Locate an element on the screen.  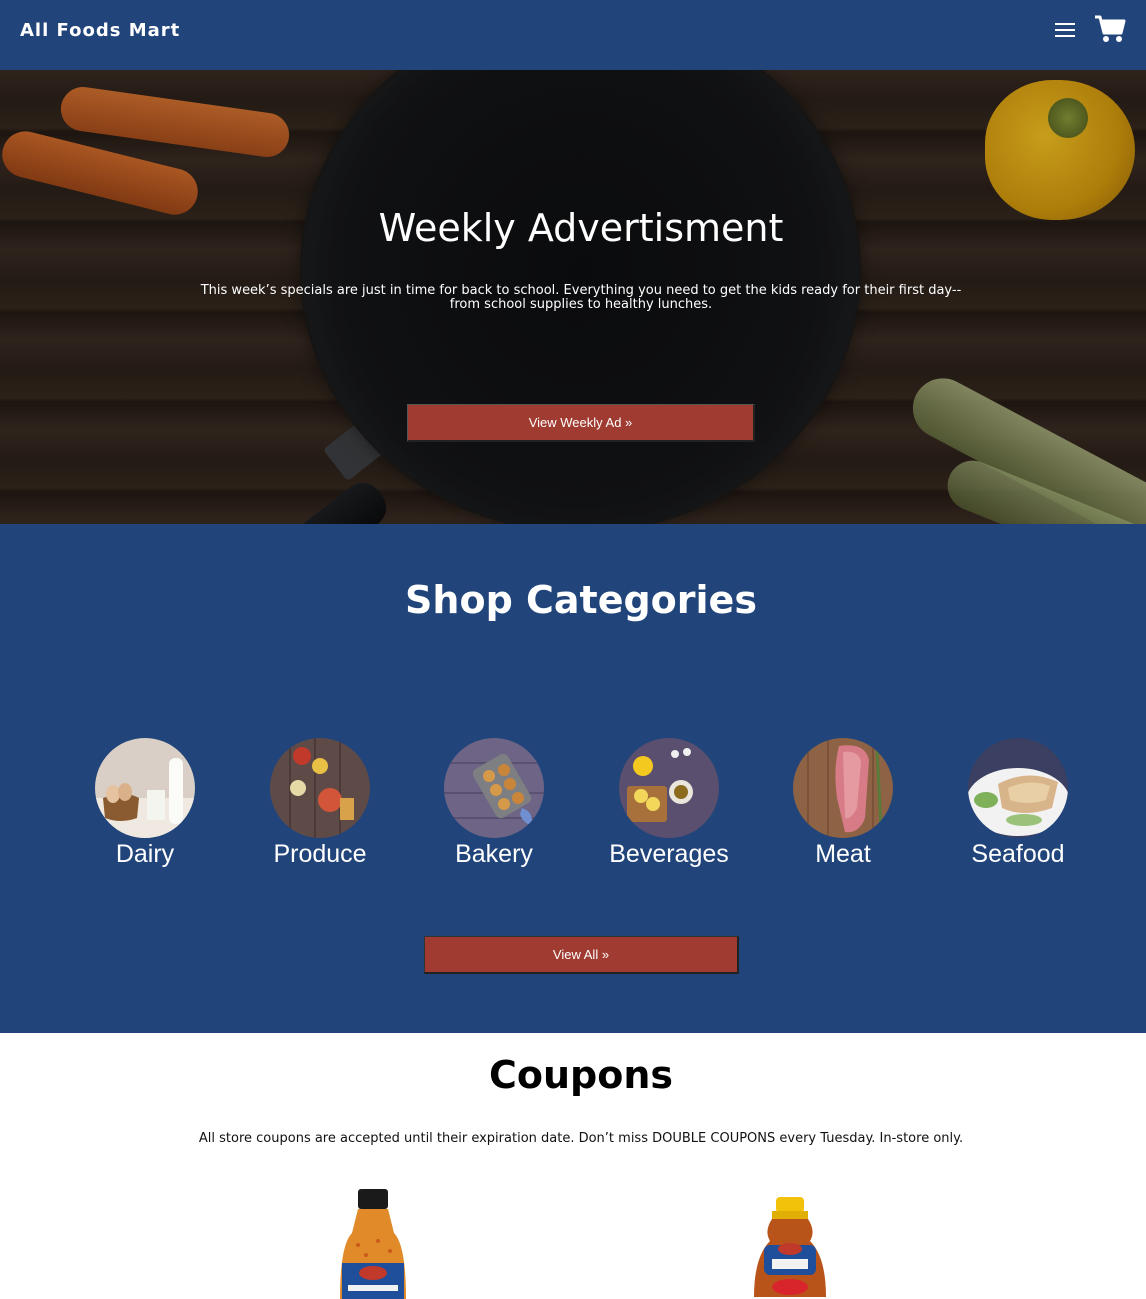
hero-title: Weekly Advertisment is located at coordinates (581, 228).